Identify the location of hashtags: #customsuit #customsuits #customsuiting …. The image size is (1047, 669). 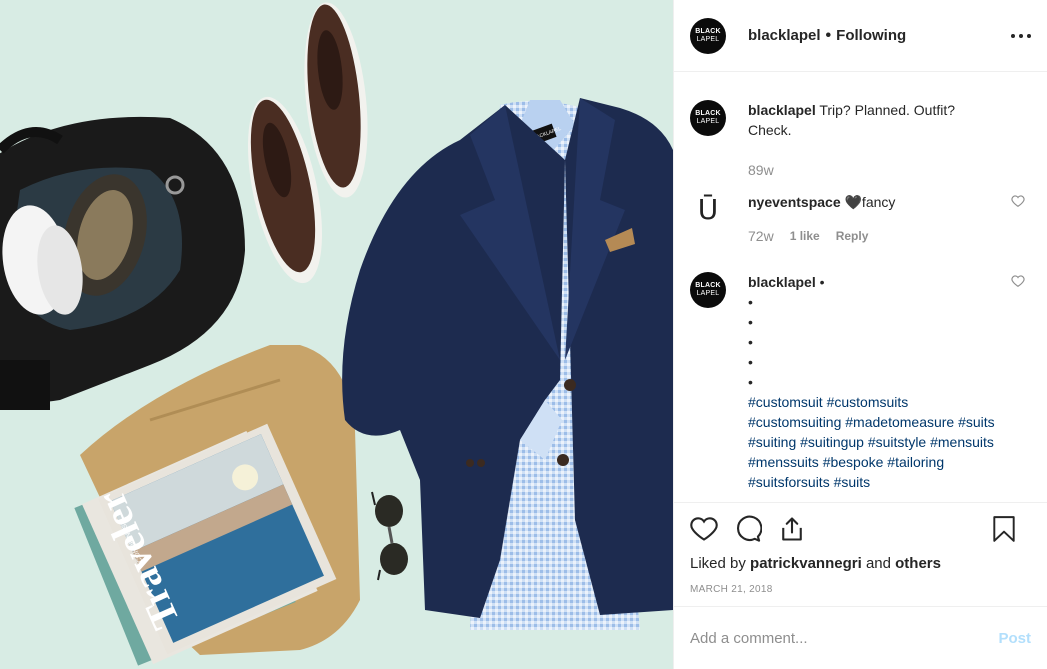
(873, 442).